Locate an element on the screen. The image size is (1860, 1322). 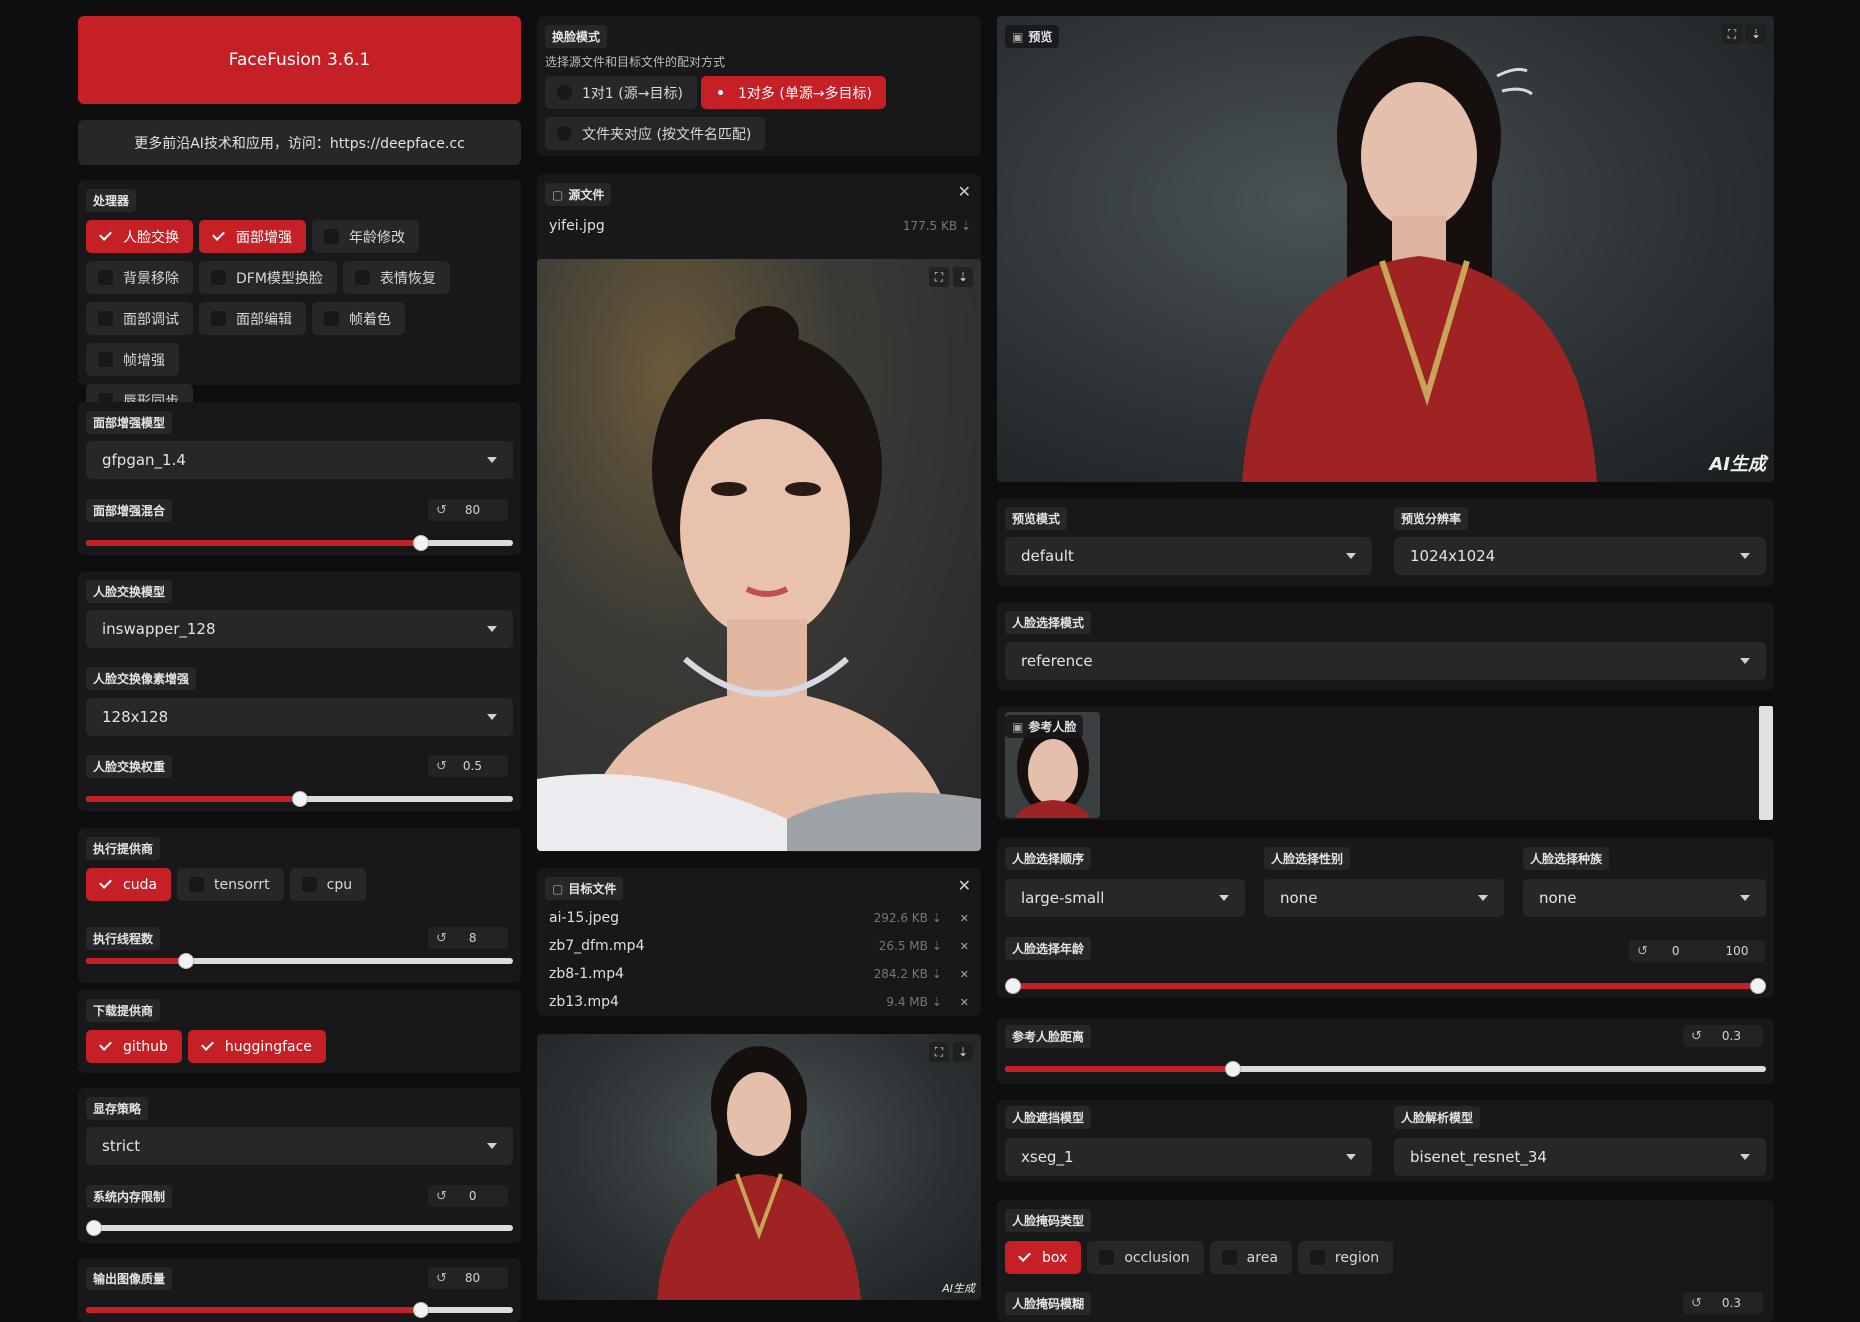
execution-provider-cuda: cuda is located at coordinates (129, 884).